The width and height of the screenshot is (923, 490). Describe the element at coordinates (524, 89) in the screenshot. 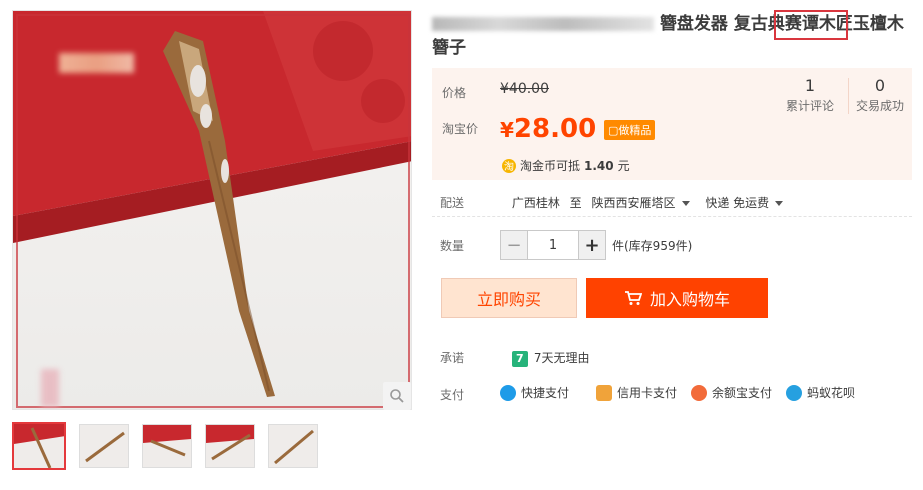

I see `original-price: ¥40.00` at that location.